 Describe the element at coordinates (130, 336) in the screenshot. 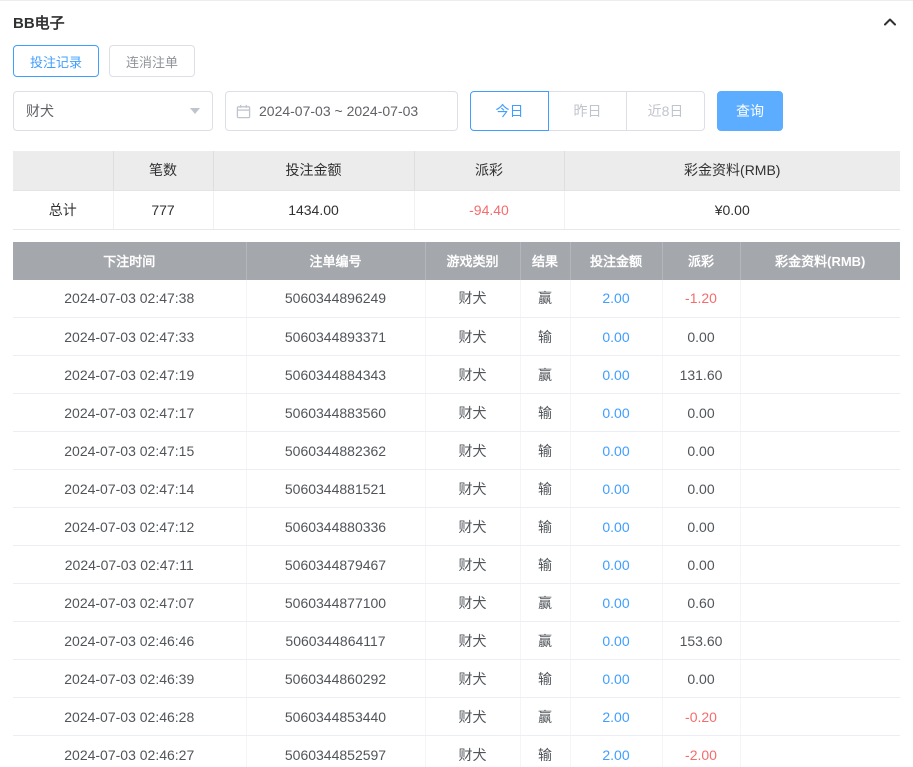

I see `bet-time-cell: 2024-07-03 02:47:33` at that location.